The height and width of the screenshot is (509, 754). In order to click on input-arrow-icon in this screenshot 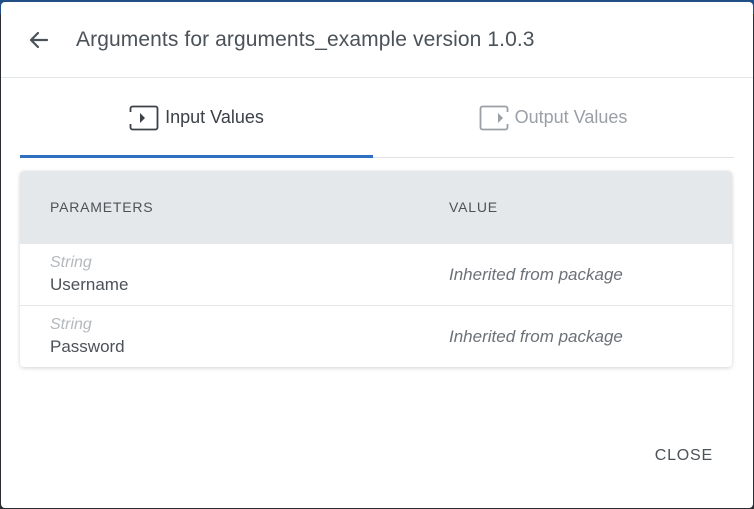, I will do `click(144, 118)`.